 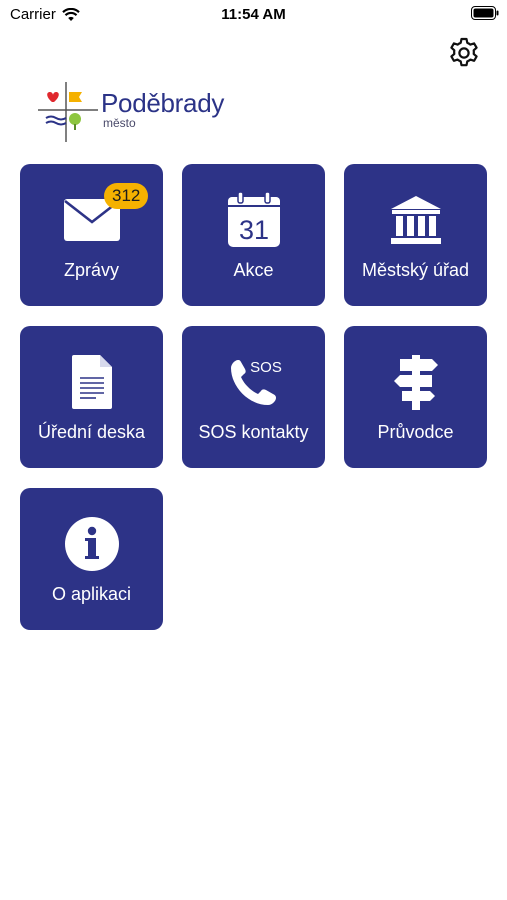 What do you see at coordinates (266, 367) in the screenshot?
I see `sos-icon-text: SOS` at bounding box center [266, 367].